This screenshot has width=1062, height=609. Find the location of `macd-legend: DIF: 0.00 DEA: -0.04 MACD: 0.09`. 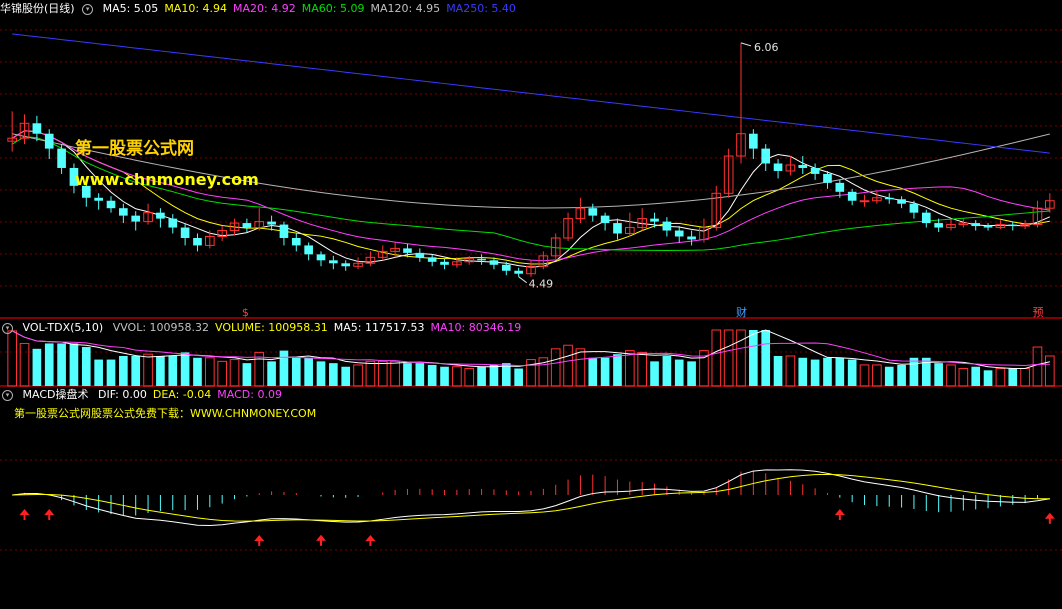

macd-legend: DIF: 0.00 DEA: -0.04 MACD: 0.09 is located at coordinates (193, 394).